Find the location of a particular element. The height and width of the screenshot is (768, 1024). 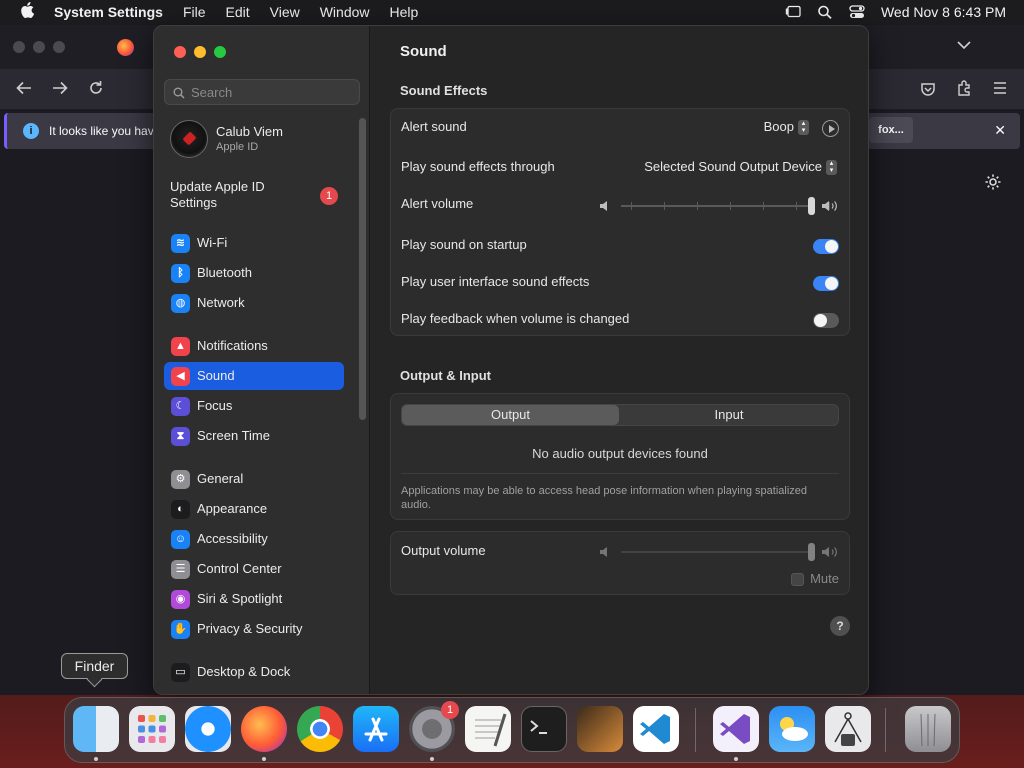

minimize-window-button is located at coordinates (200, 52).